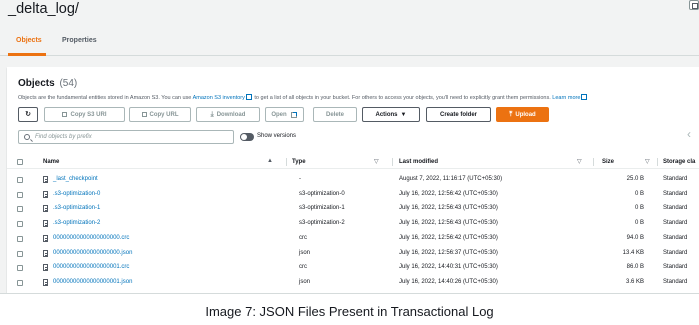 This screenshot has height=325, width=699. Describe the element at coordinates (608, 162) in the screenshot. I see `column-size: Size` at that location.